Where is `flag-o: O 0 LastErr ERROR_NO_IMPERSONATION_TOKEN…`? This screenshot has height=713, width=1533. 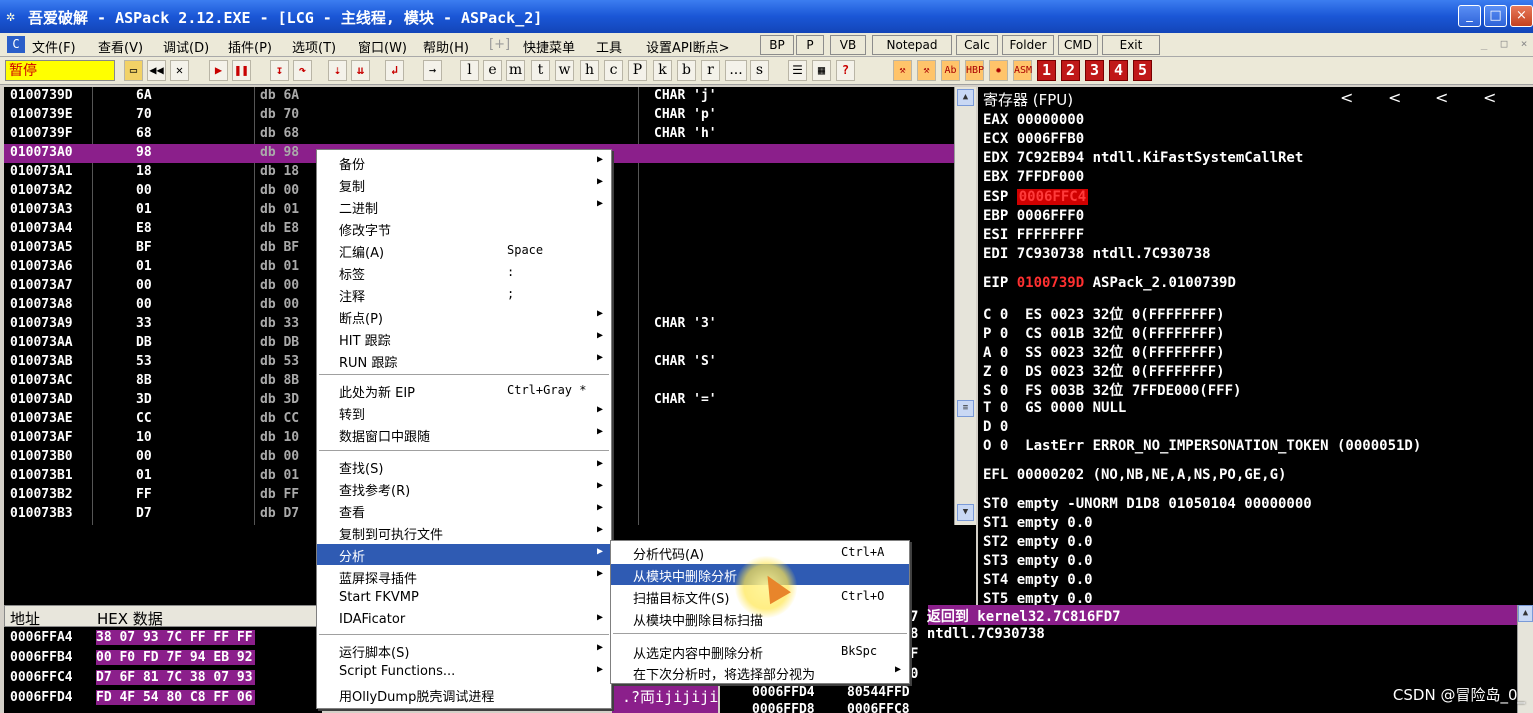
flag-o: O 0 LastErr ERROR_NO_IMPERSONATION_TOKEN… is located at coordinates (1202, 446).